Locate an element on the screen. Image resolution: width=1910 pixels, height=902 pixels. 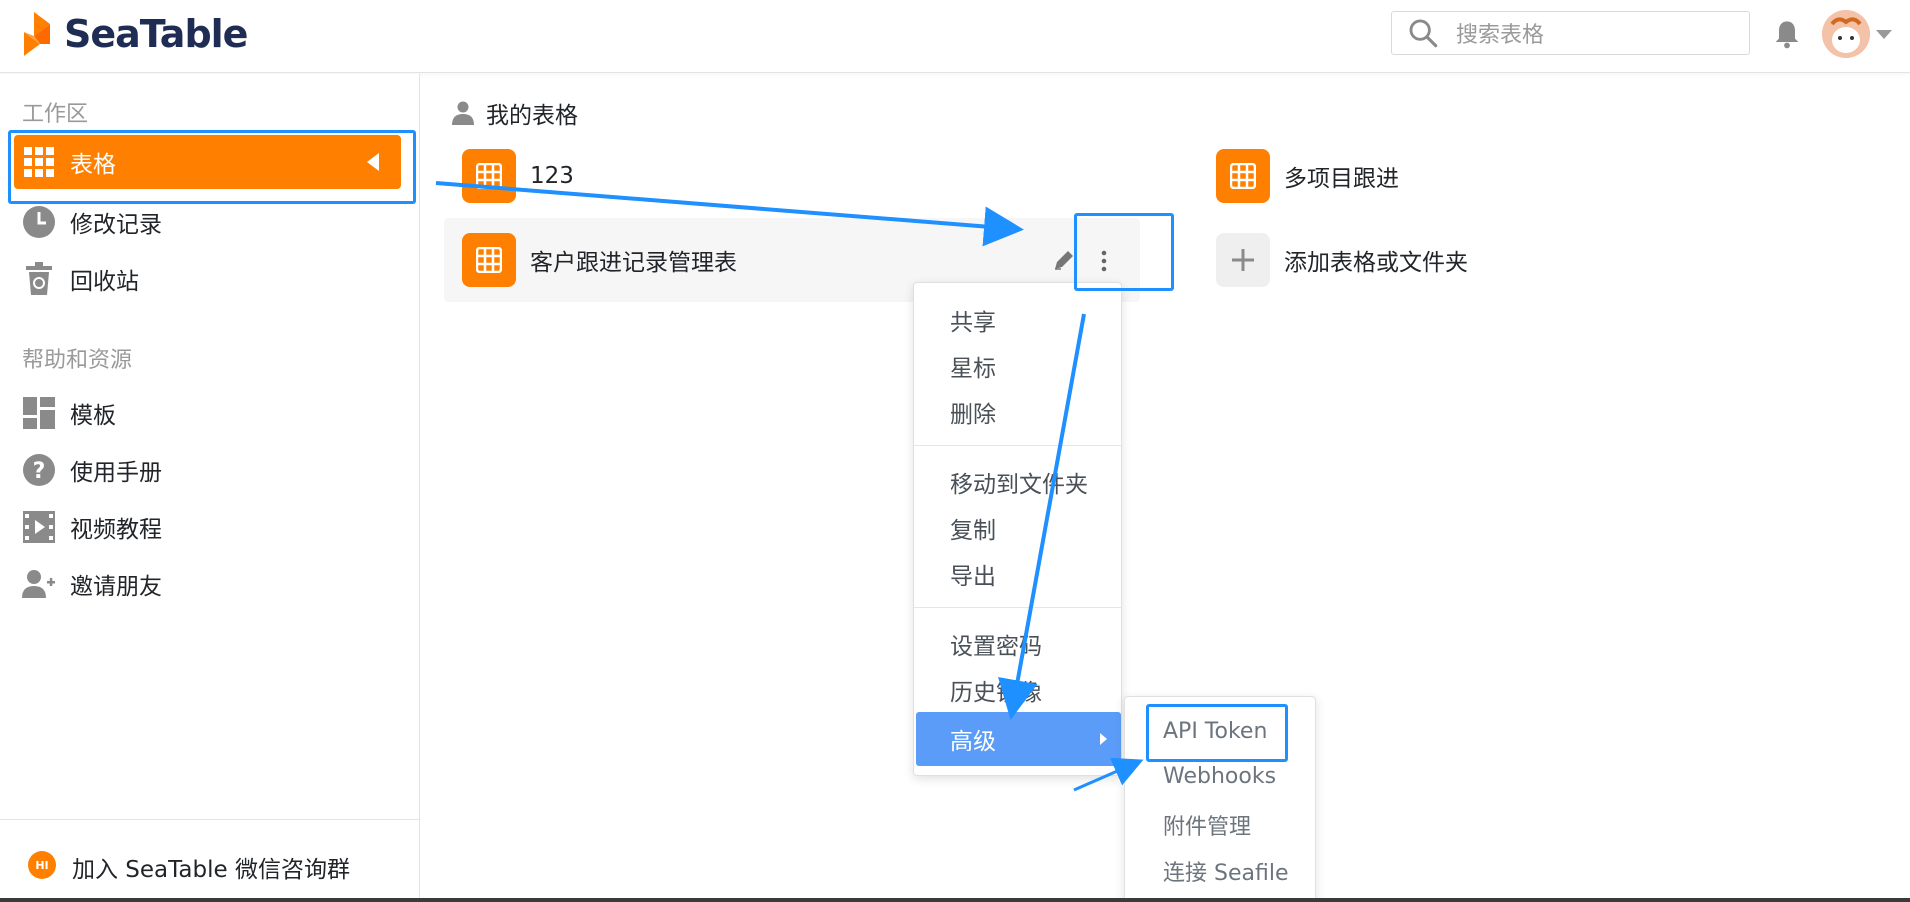
menu-item-set-password: 设置密码 is located at coordinates (996, 644).